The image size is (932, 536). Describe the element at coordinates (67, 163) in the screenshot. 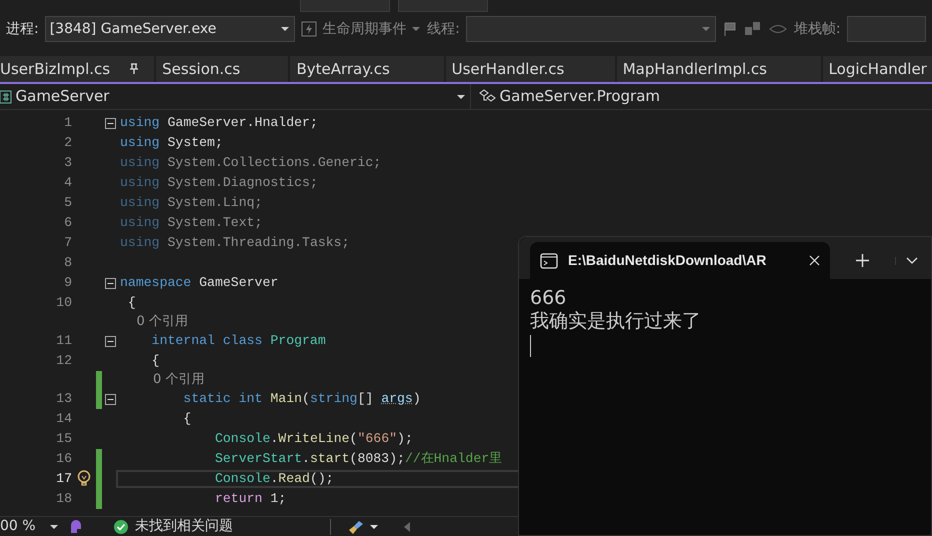

I see `line-number: 3` at that location.